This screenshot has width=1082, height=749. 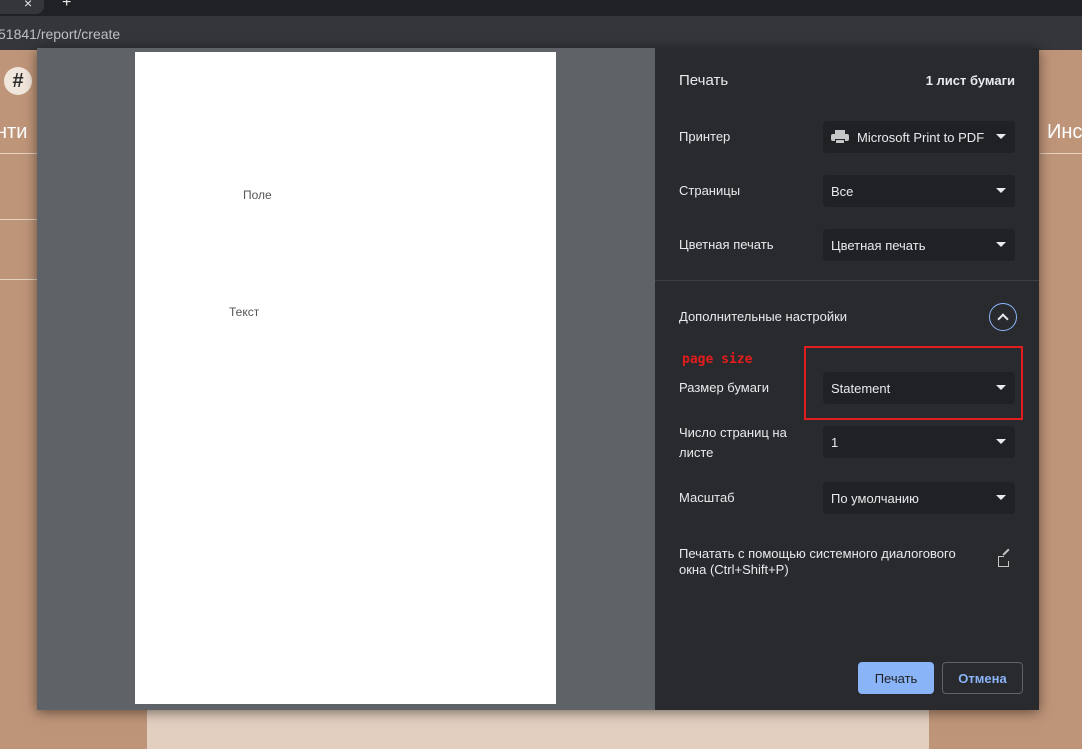 What do you see at coordinates (60, 34) in the screenshot?
I see `address-url: 51841/report/create` at bounding box center [60, 34].